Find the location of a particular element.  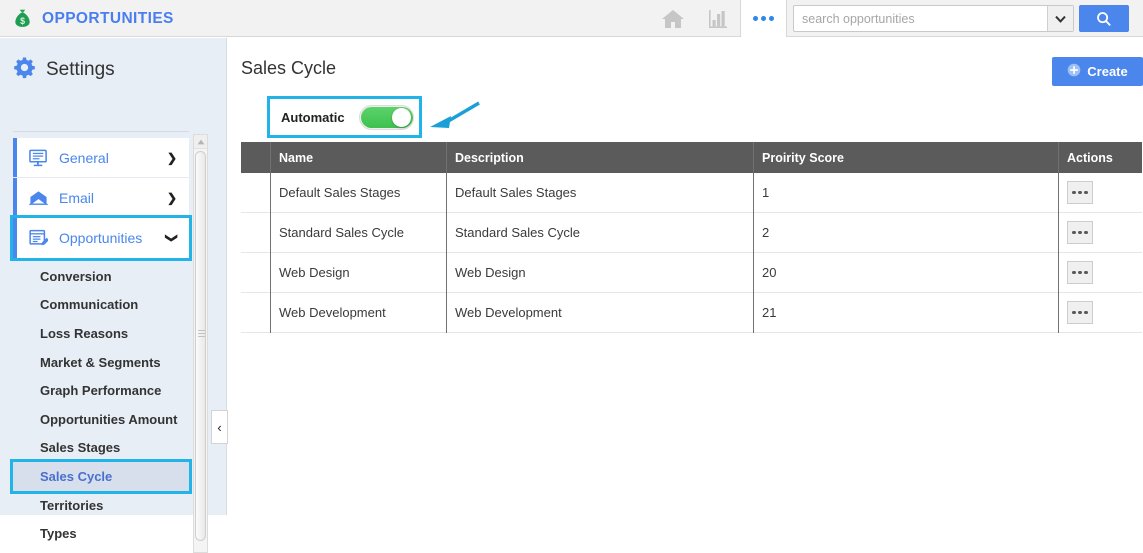

sidebar-item-conversion: Conversion is located at coordinates (101, 276).